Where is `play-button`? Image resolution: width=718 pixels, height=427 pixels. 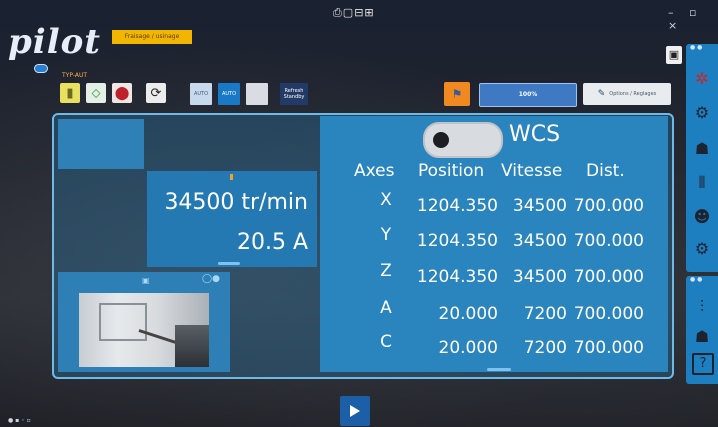 play-button is located at coordinates (355, 411).